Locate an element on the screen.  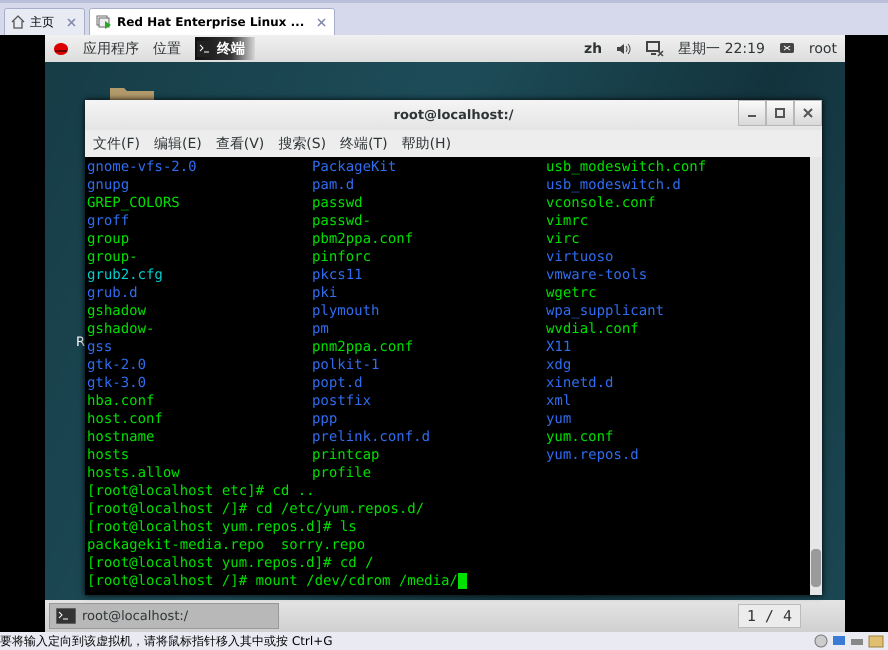
file-entry: pki is located at coordinates (325, 293).